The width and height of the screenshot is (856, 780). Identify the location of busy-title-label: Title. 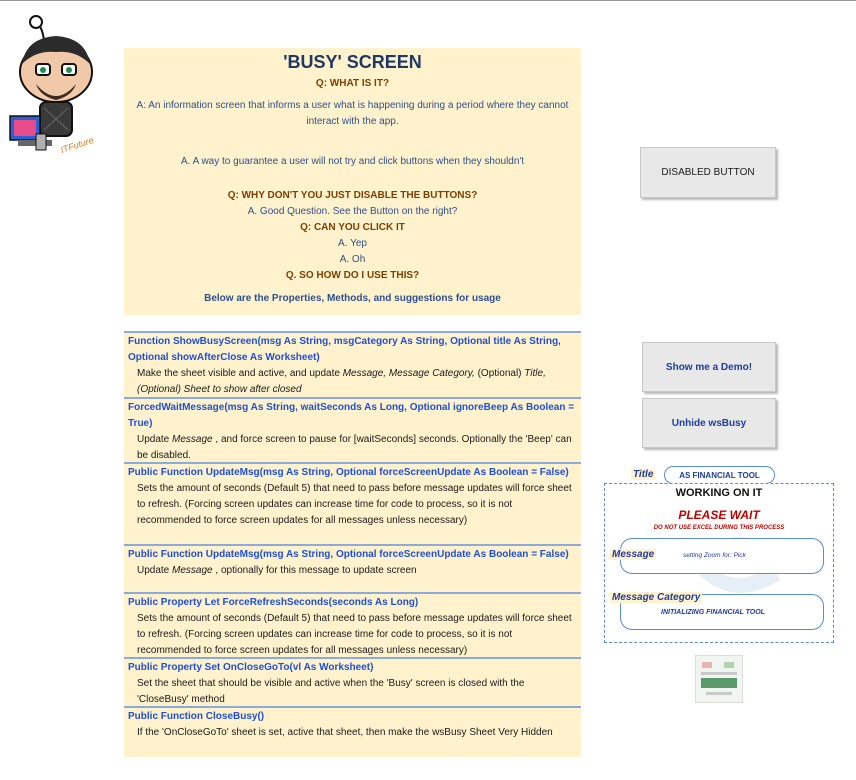
(643, 474).